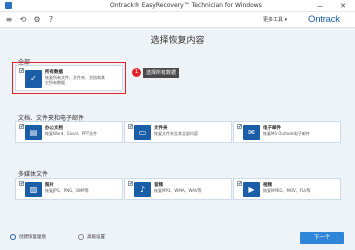 The width and height of the screenshot is (355, 250). What do you see at coordinates (33, 189) in the screenshot?
I see `photo-icon: ▨` at bounding box center [33, 189].